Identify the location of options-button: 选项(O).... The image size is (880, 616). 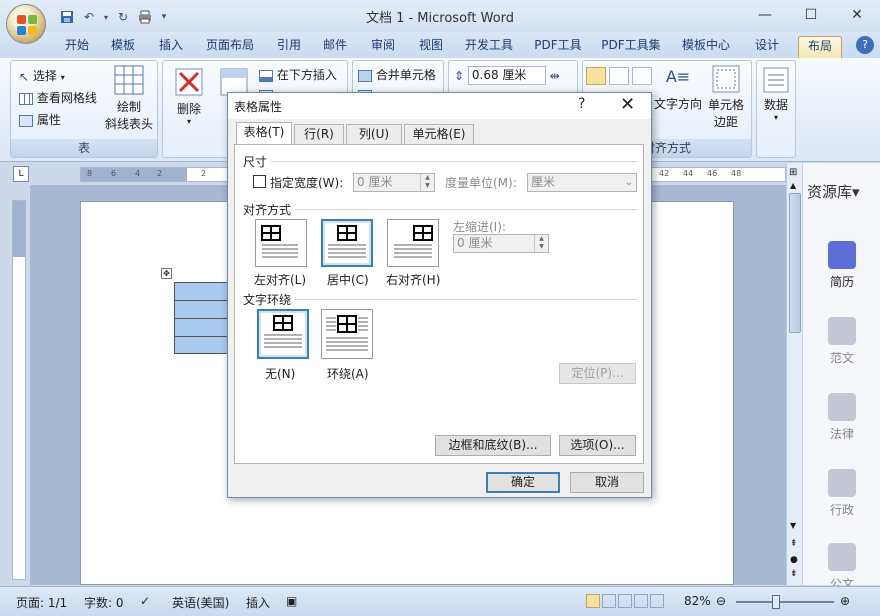
(597, 445).